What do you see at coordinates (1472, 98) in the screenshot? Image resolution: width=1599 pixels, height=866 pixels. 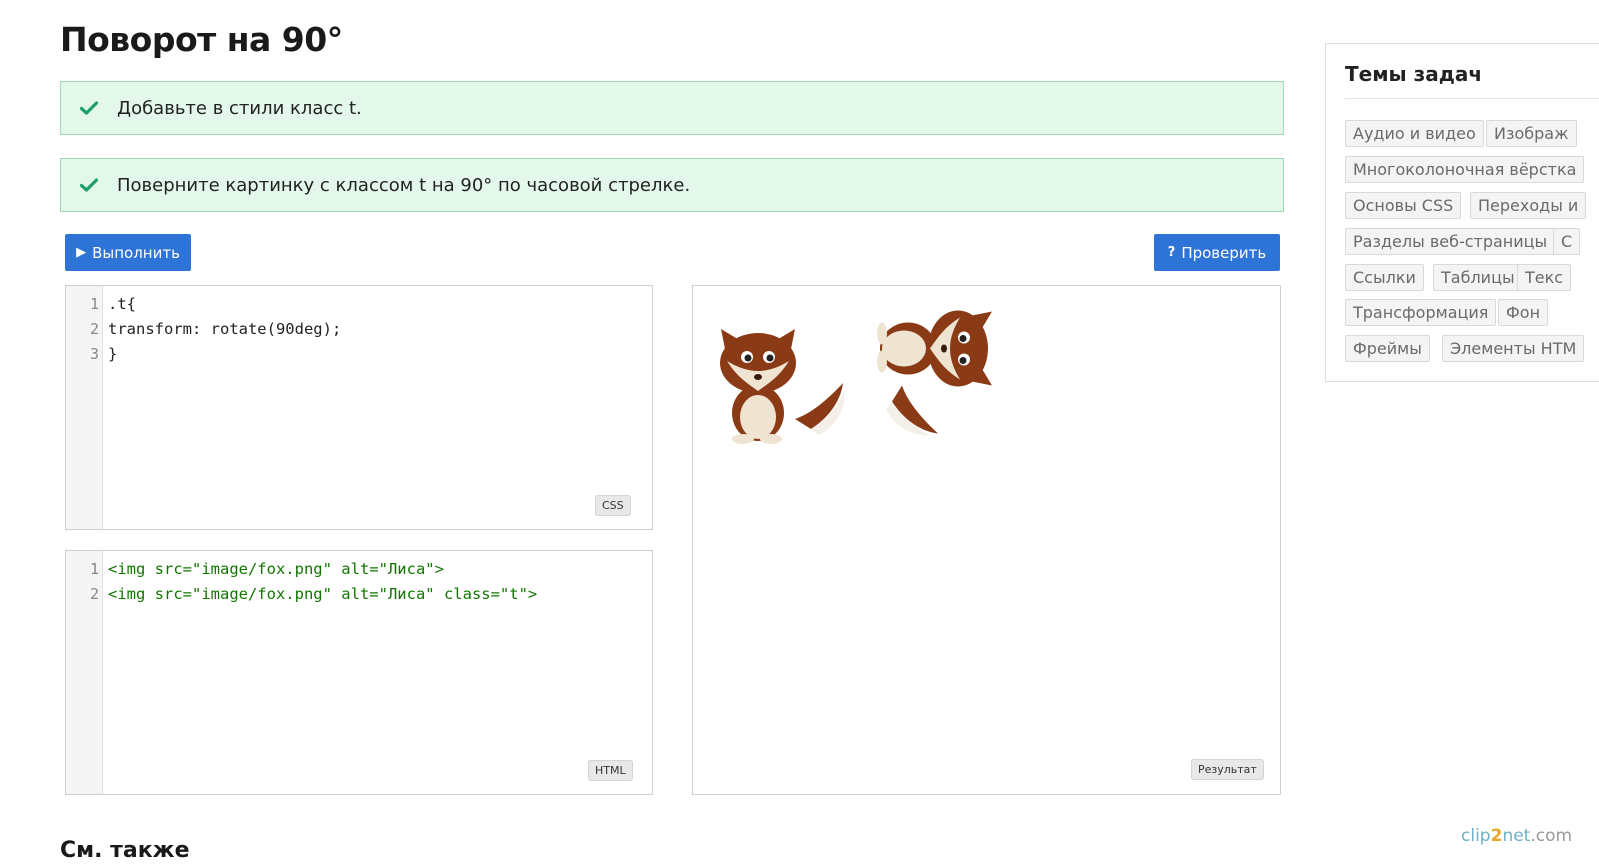 I see `divider` at bounding box center [1472, 98].